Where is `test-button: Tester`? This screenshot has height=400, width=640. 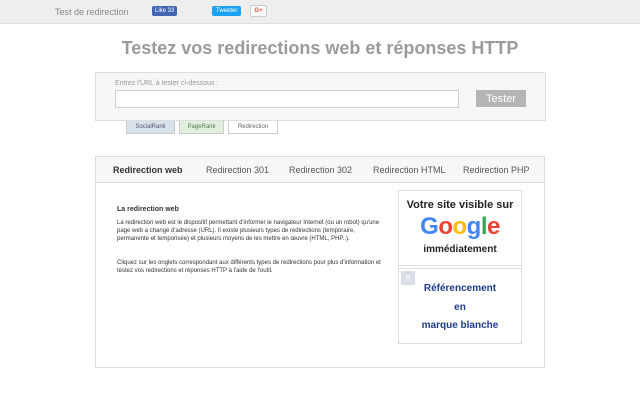
test-button: Tester is located at coordinates (501, 98).